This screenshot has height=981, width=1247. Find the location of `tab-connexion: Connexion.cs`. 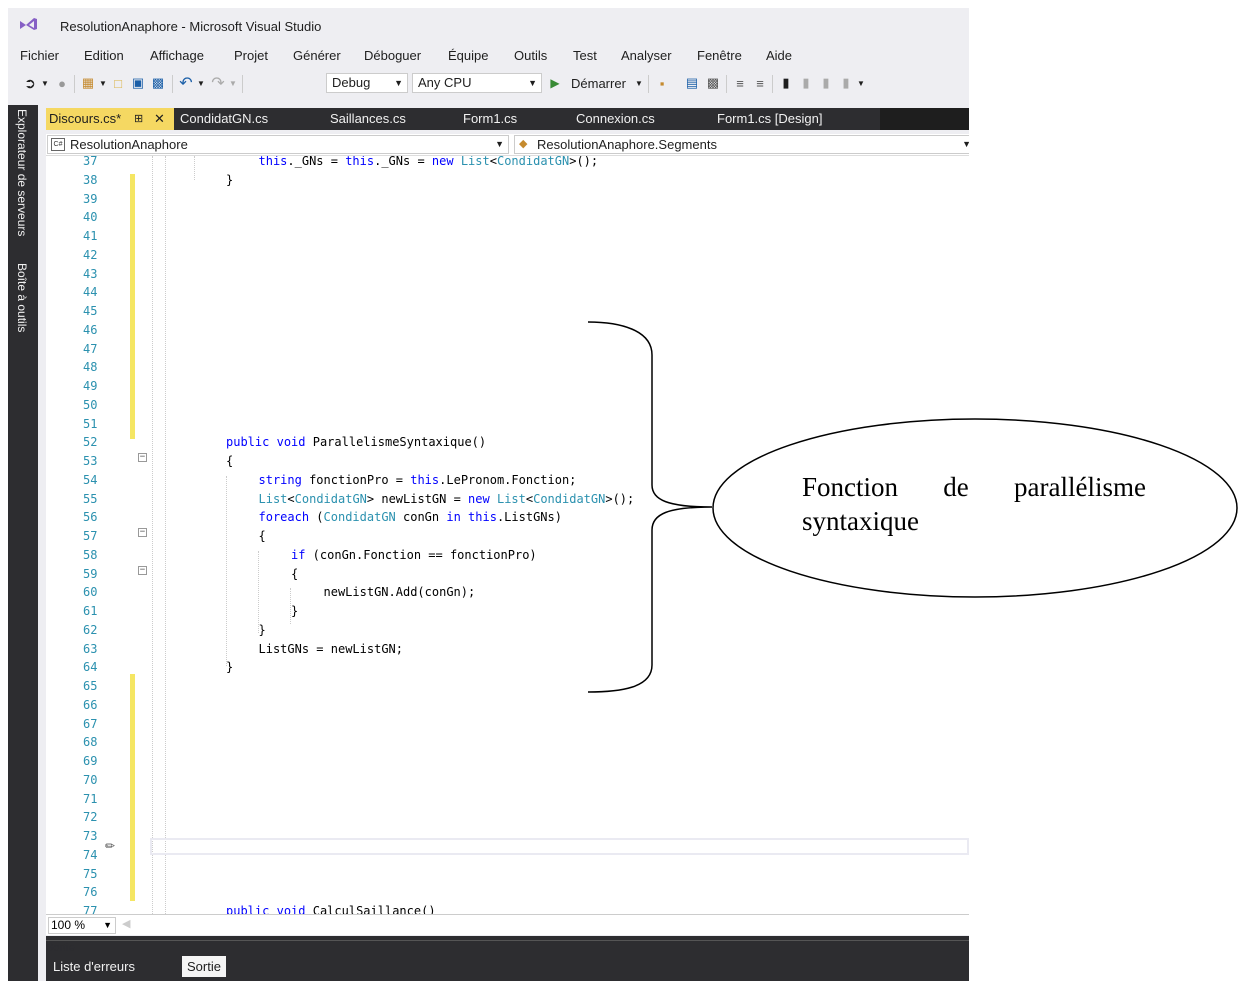

tab-connexion: Connexion.cs is located at coordinates (615, 119).